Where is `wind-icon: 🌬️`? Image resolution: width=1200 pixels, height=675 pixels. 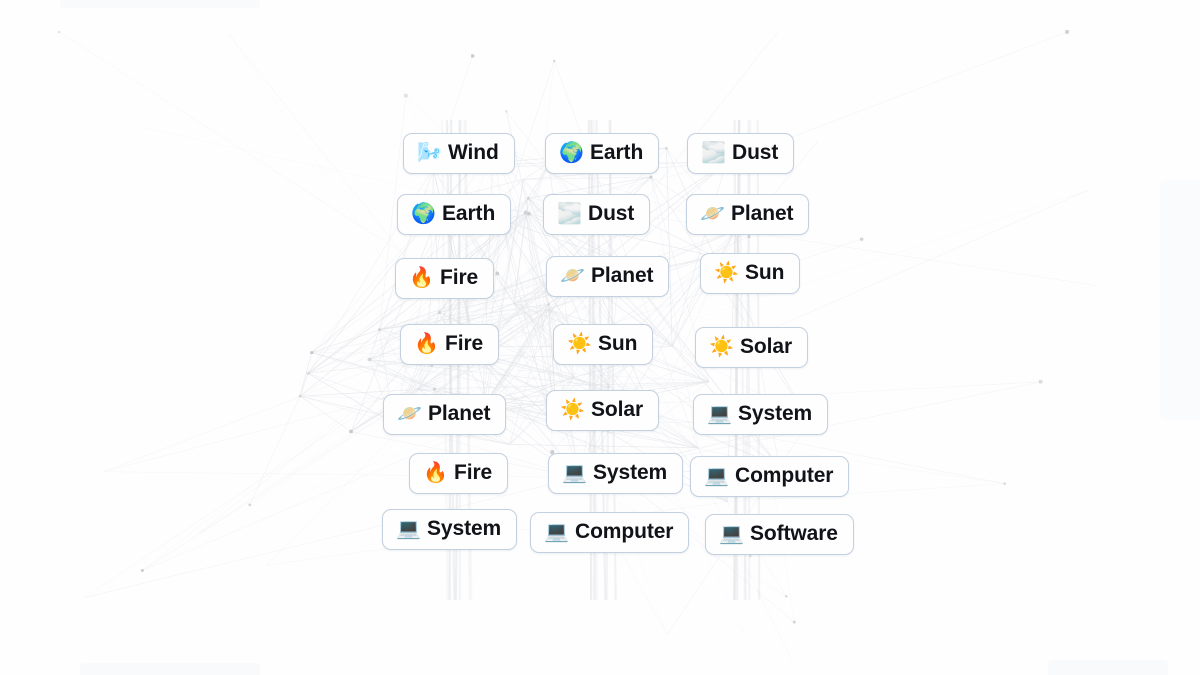
wind-icon: 🌬️ is located at coordinates (429, 153).